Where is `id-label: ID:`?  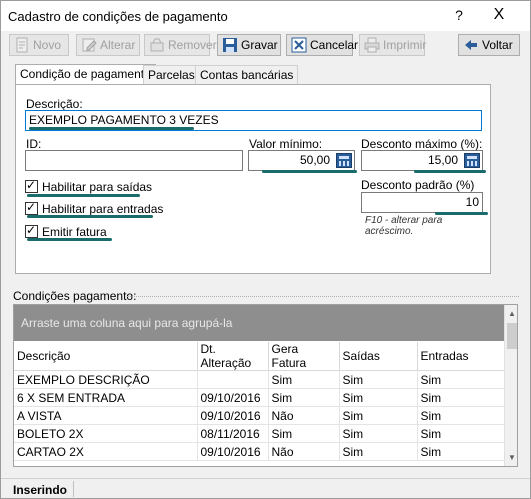
id-label: ID: is located at coordinates (34, 144).